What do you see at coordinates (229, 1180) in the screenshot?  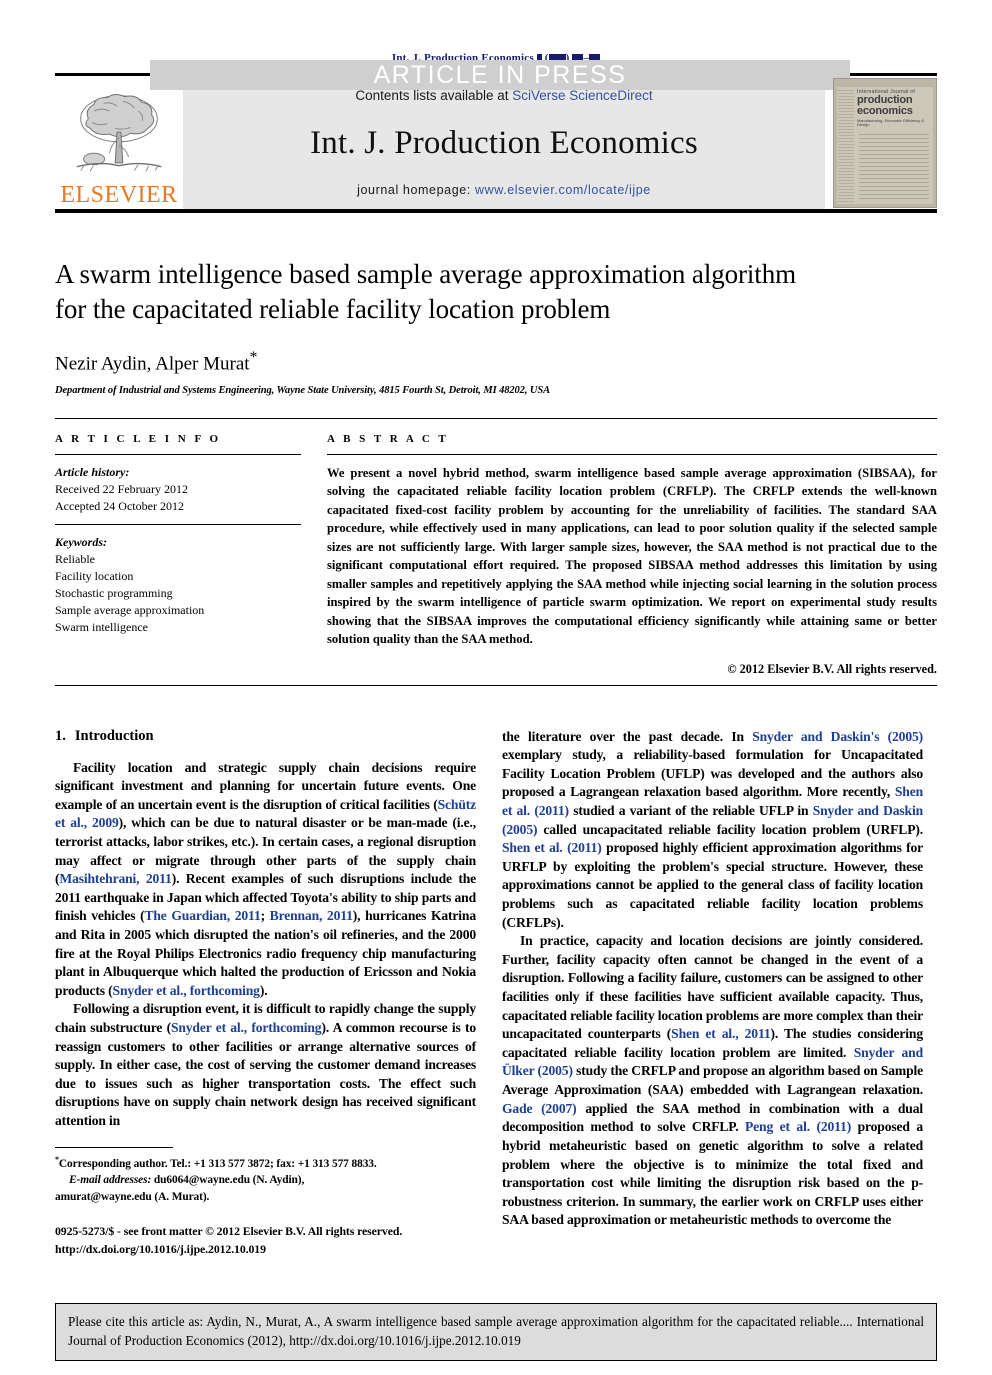 I see `email-address-1: du6064@wayne.edu (N. Aydin),` at bounding box center [229, 1180].